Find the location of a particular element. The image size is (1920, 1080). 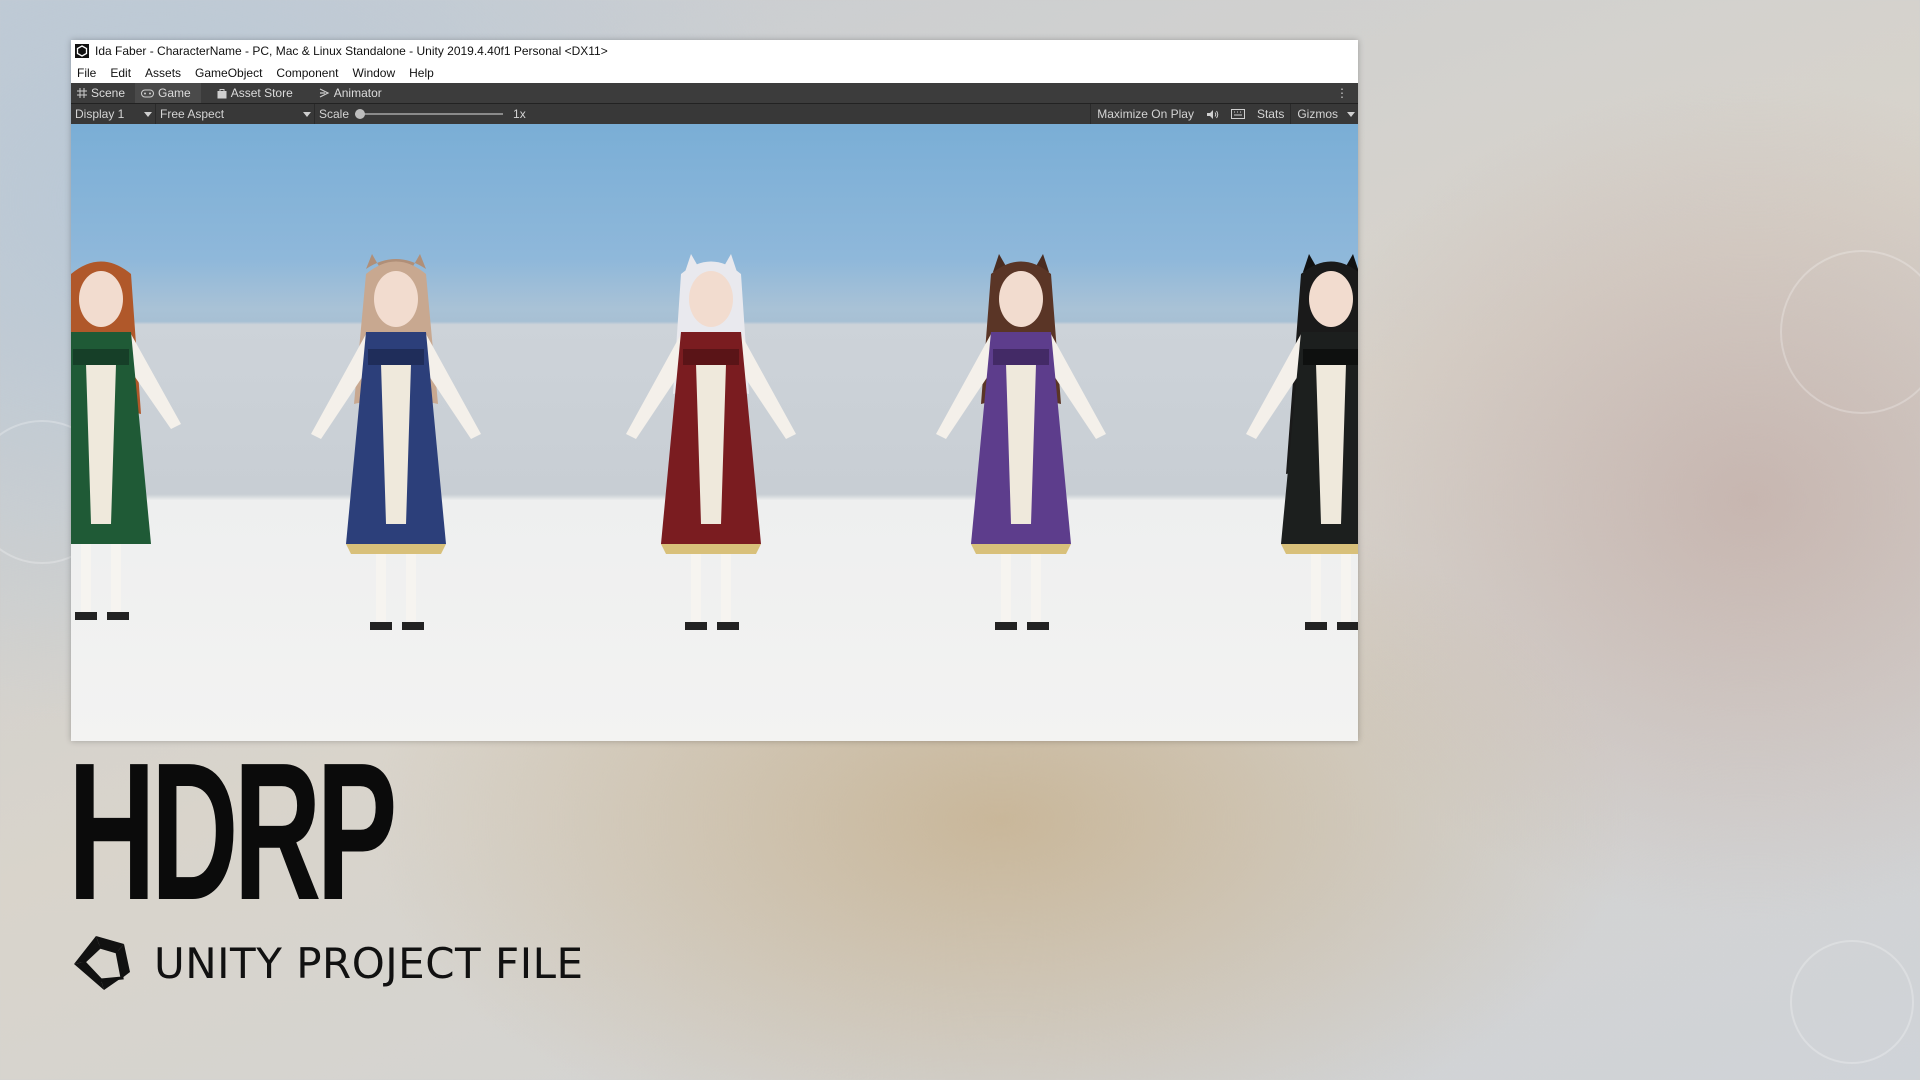

menu-help: Help is located at coordinates (421, 73).